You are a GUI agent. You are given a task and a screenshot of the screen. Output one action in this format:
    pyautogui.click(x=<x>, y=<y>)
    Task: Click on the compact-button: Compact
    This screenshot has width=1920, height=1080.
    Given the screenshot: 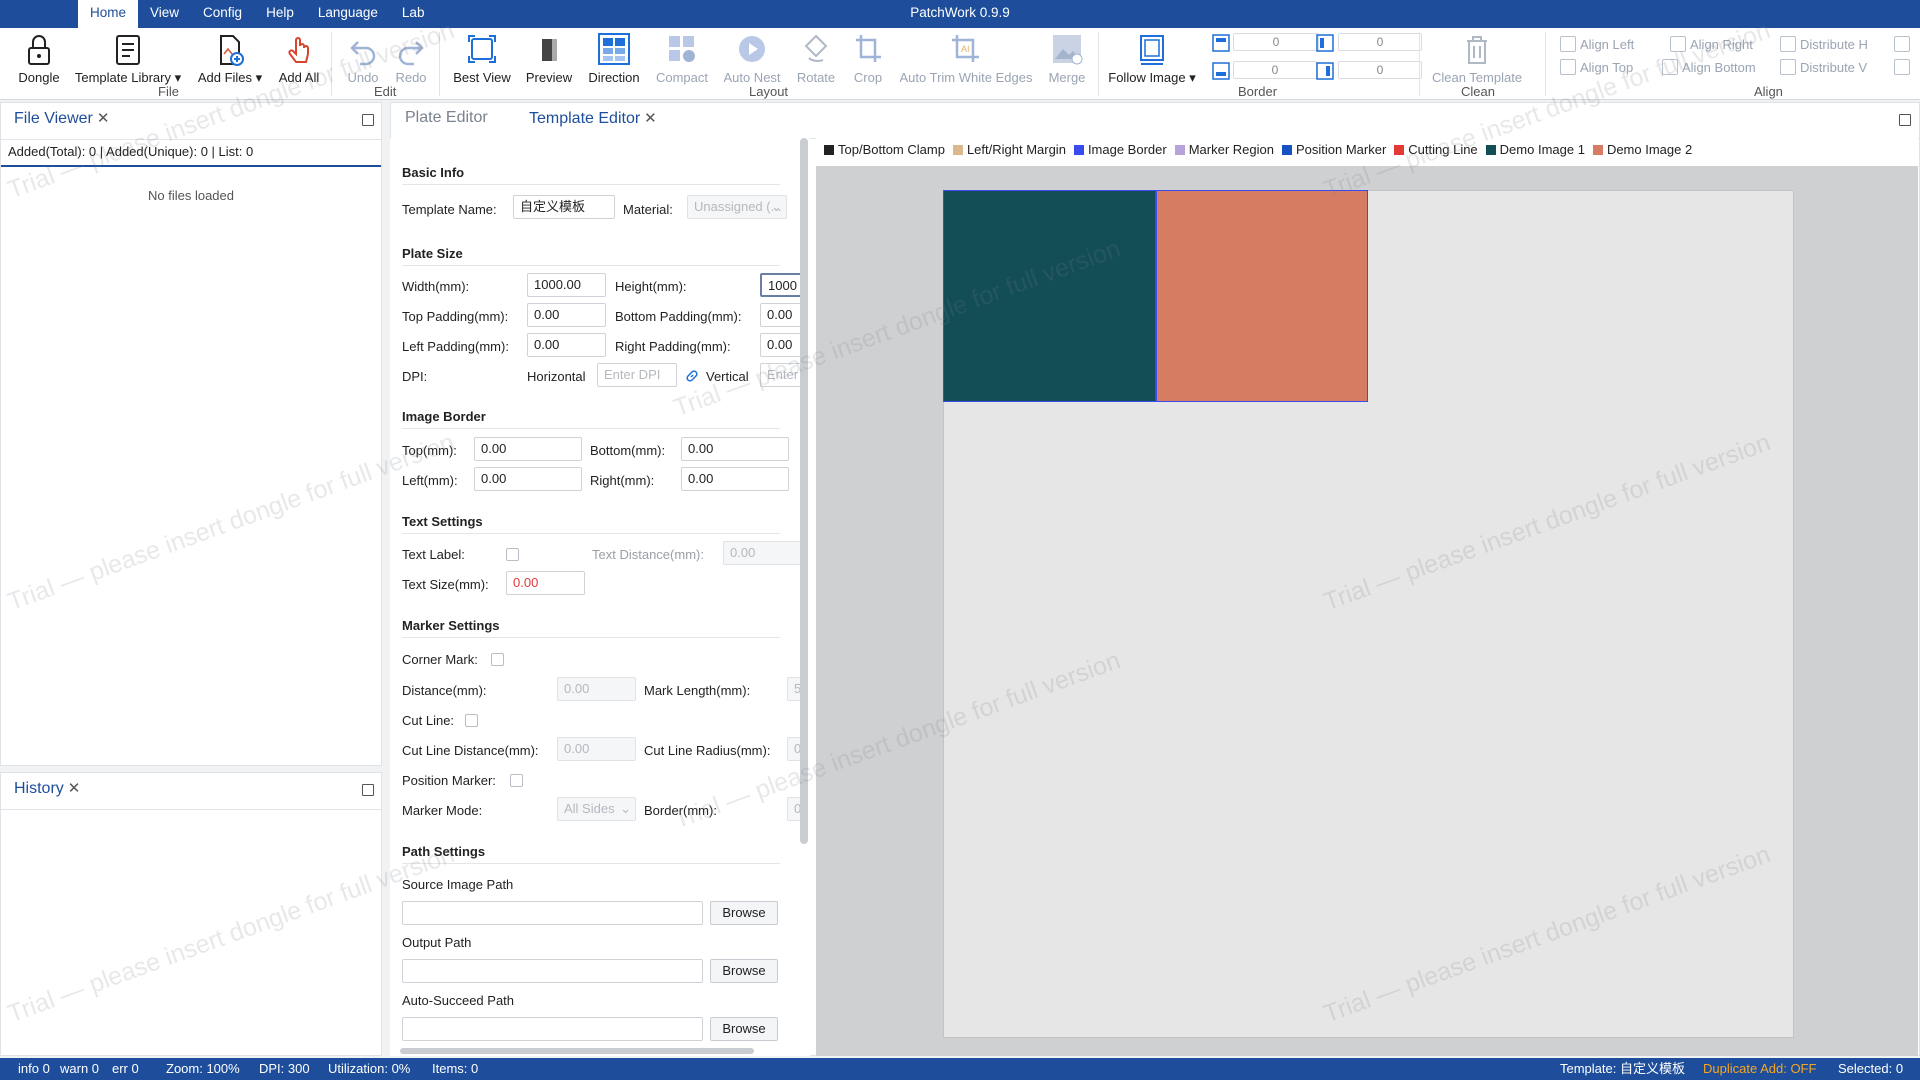 What is the action you would take?
    pyautogui.click(x=682, y=58)
    